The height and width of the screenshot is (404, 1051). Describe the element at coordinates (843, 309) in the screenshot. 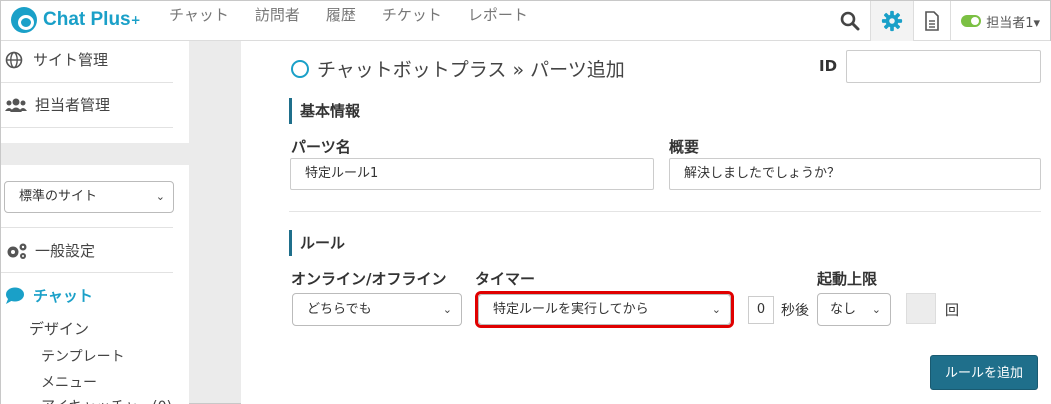

I see `launch-limit-value: なし` at that location.